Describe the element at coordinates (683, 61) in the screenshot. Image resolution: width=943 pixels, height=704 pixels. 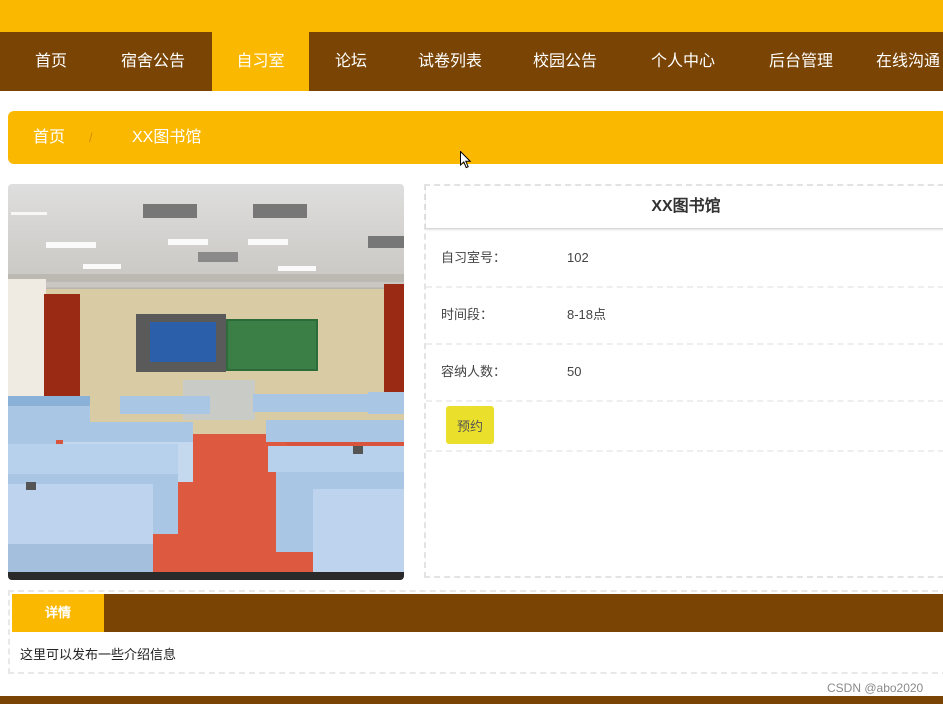
I see `nav-item-personal-center: 个人中心` at that location.